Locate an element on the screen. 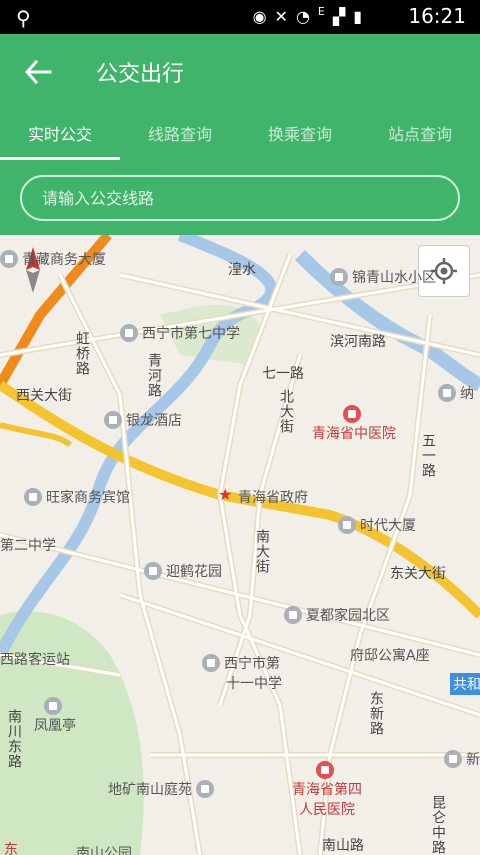 This screenshot has height=855, width=480. road-label: 南大街 is located at coordinates (262, 551).